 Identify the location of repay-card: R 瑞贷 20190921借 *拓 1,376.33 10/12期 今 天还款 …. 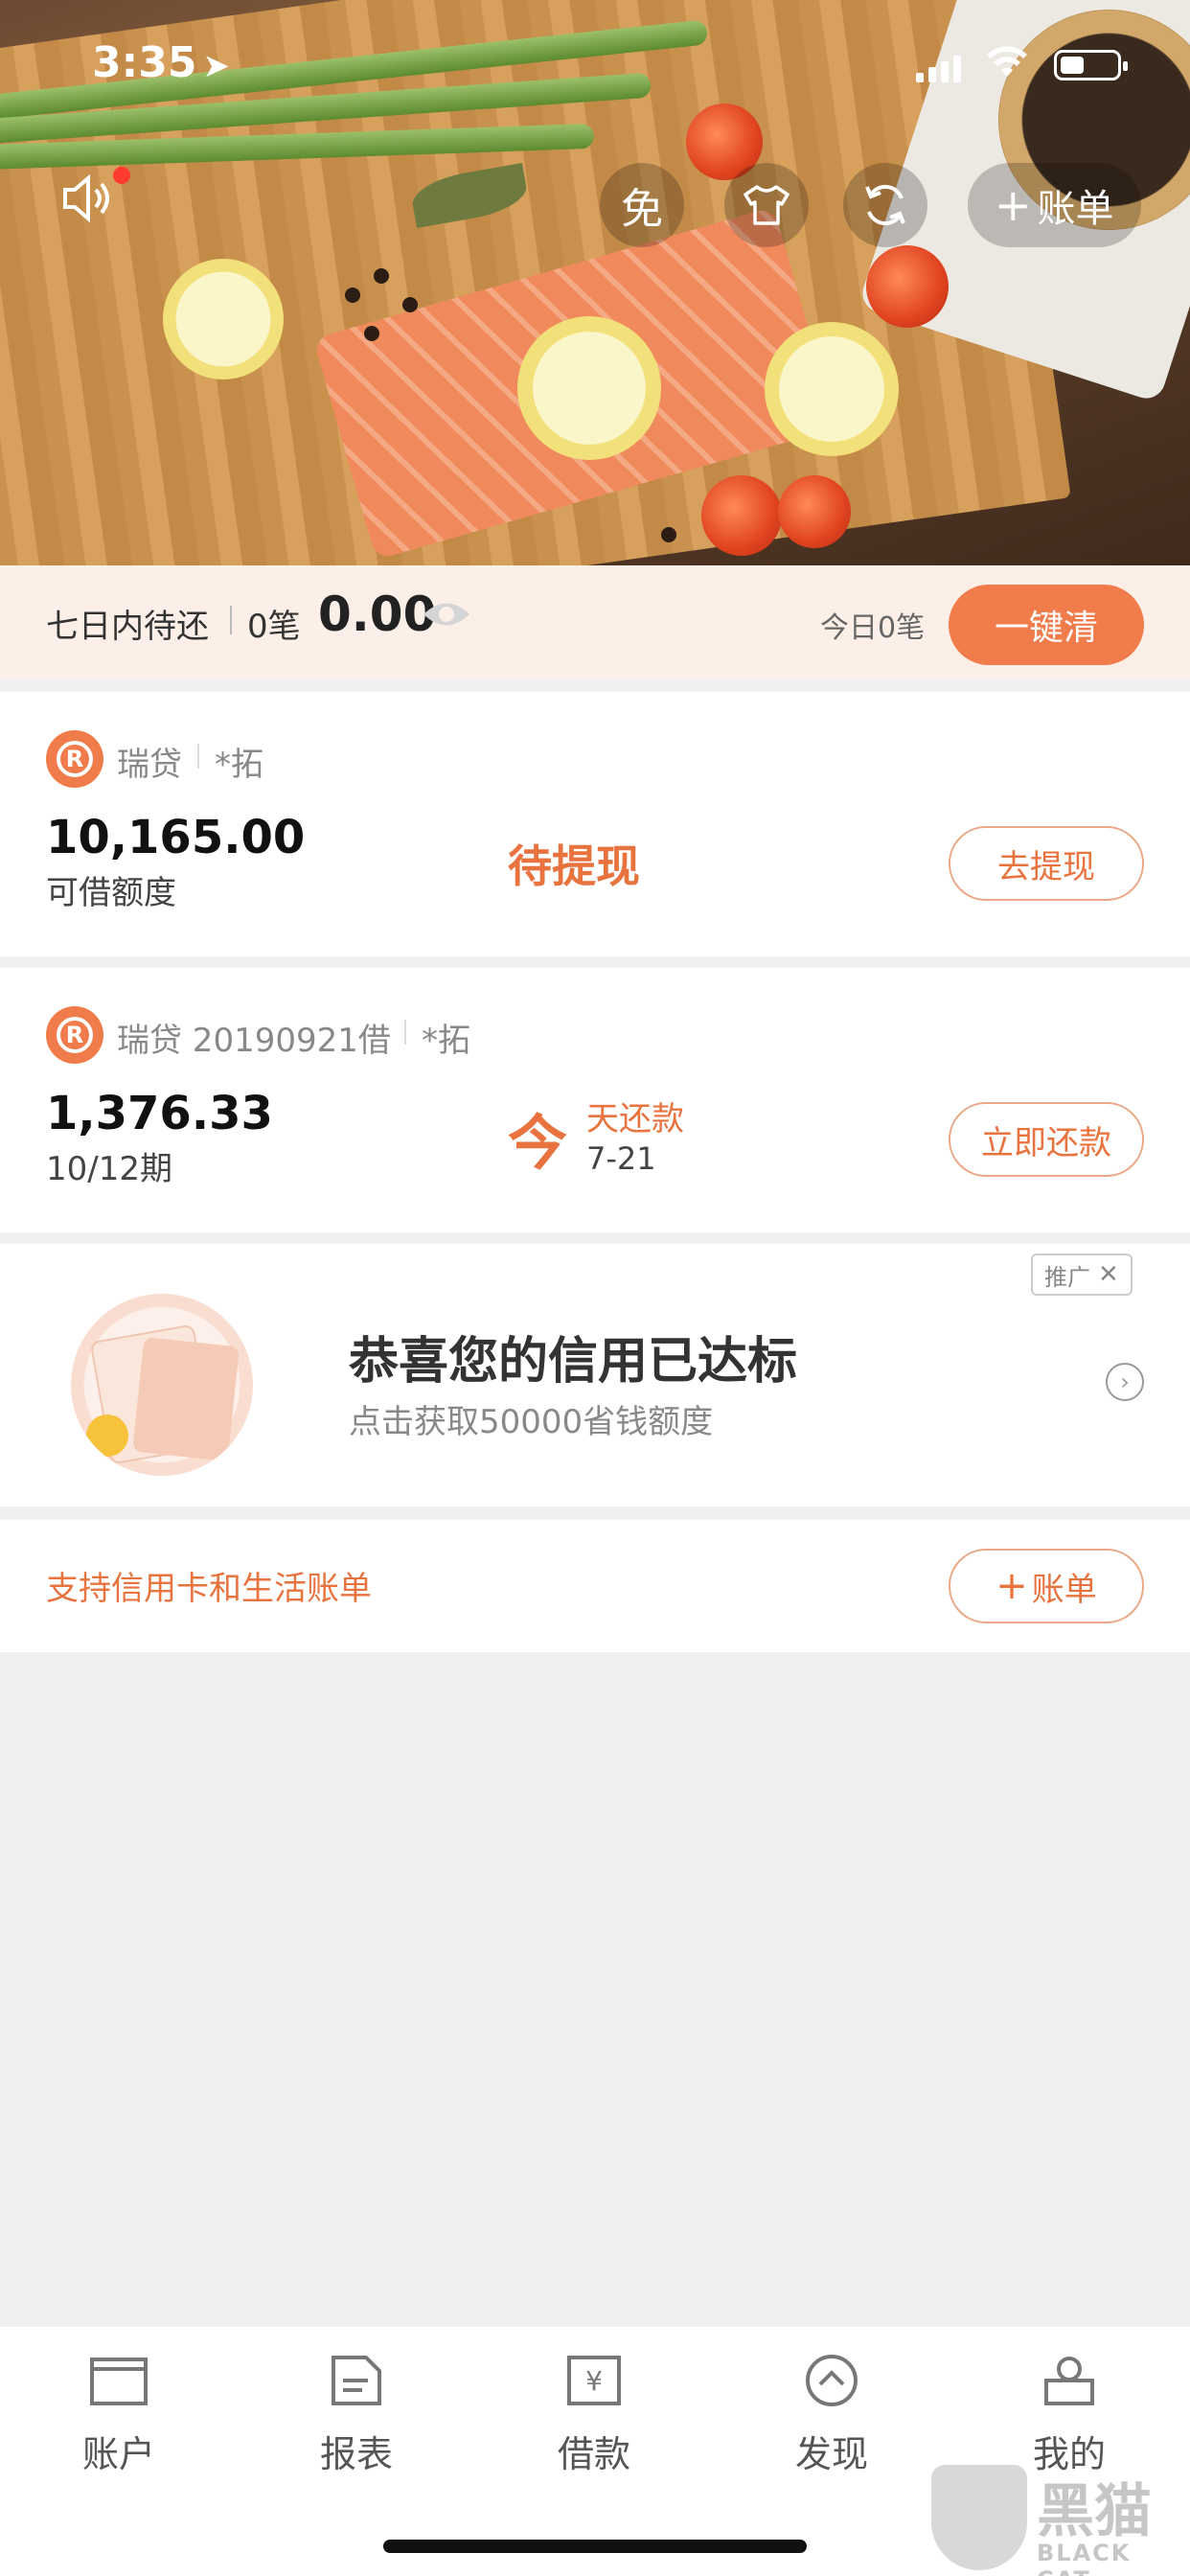
(595, 1100).